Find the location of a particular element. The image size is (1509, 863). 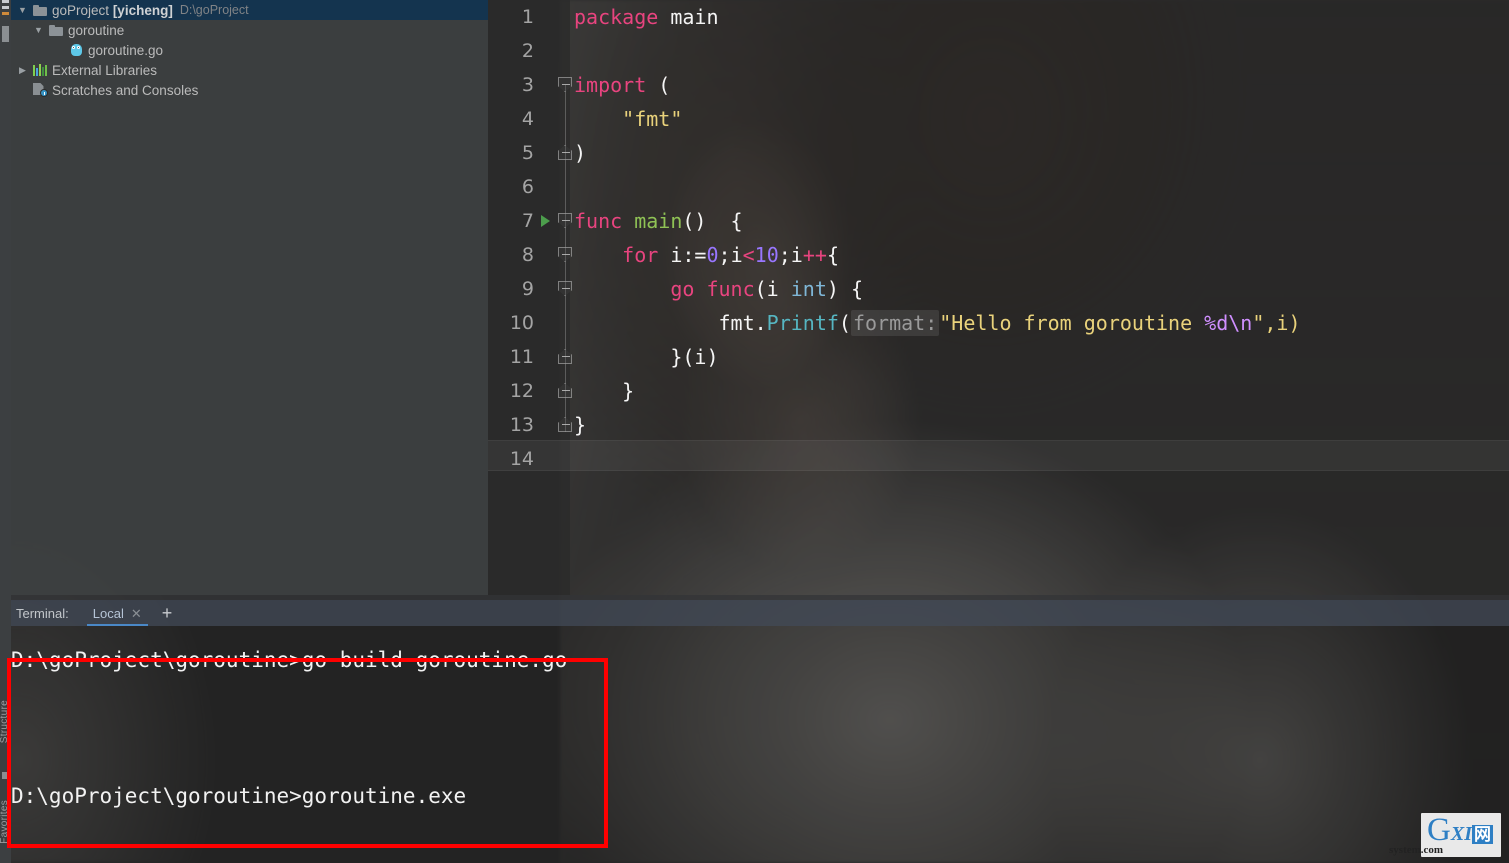

tree-item-goproject: ▼ goProject [yicheng] D:\goProject is located at coordinates (249, 10).